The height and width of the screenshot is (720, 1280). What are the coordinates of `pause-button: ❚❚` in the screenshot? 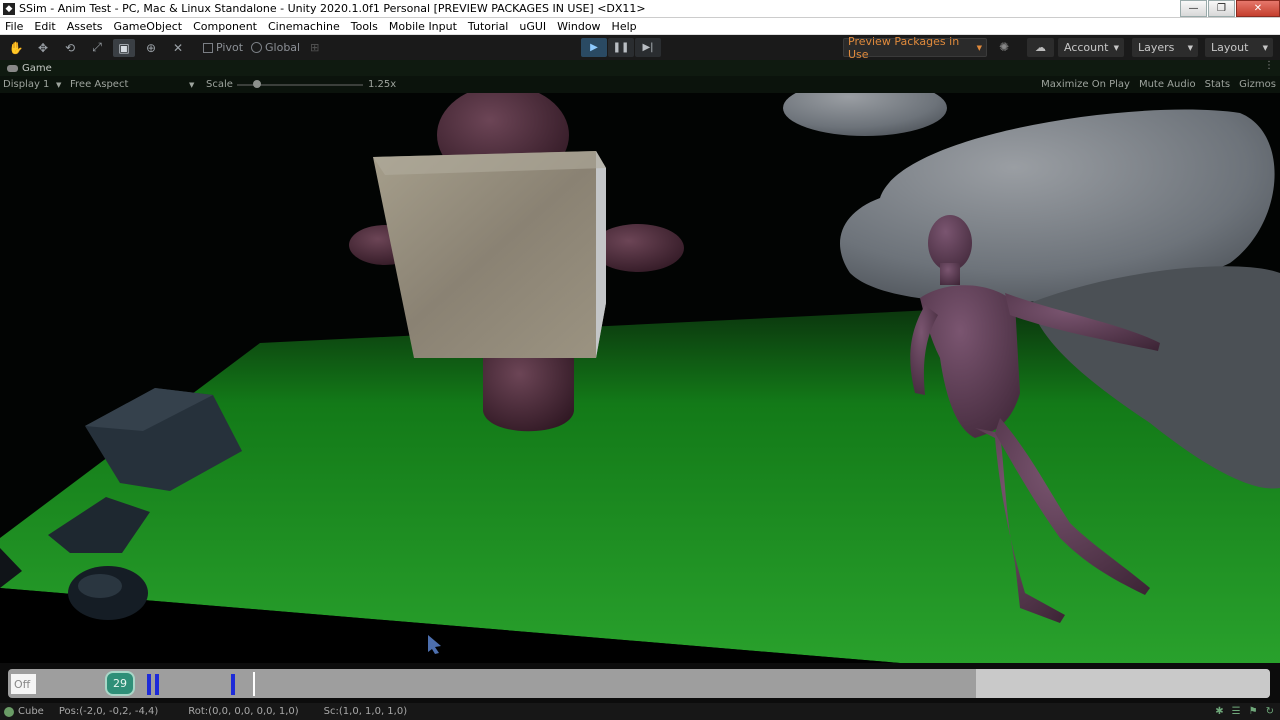 It's located at (621, 47).